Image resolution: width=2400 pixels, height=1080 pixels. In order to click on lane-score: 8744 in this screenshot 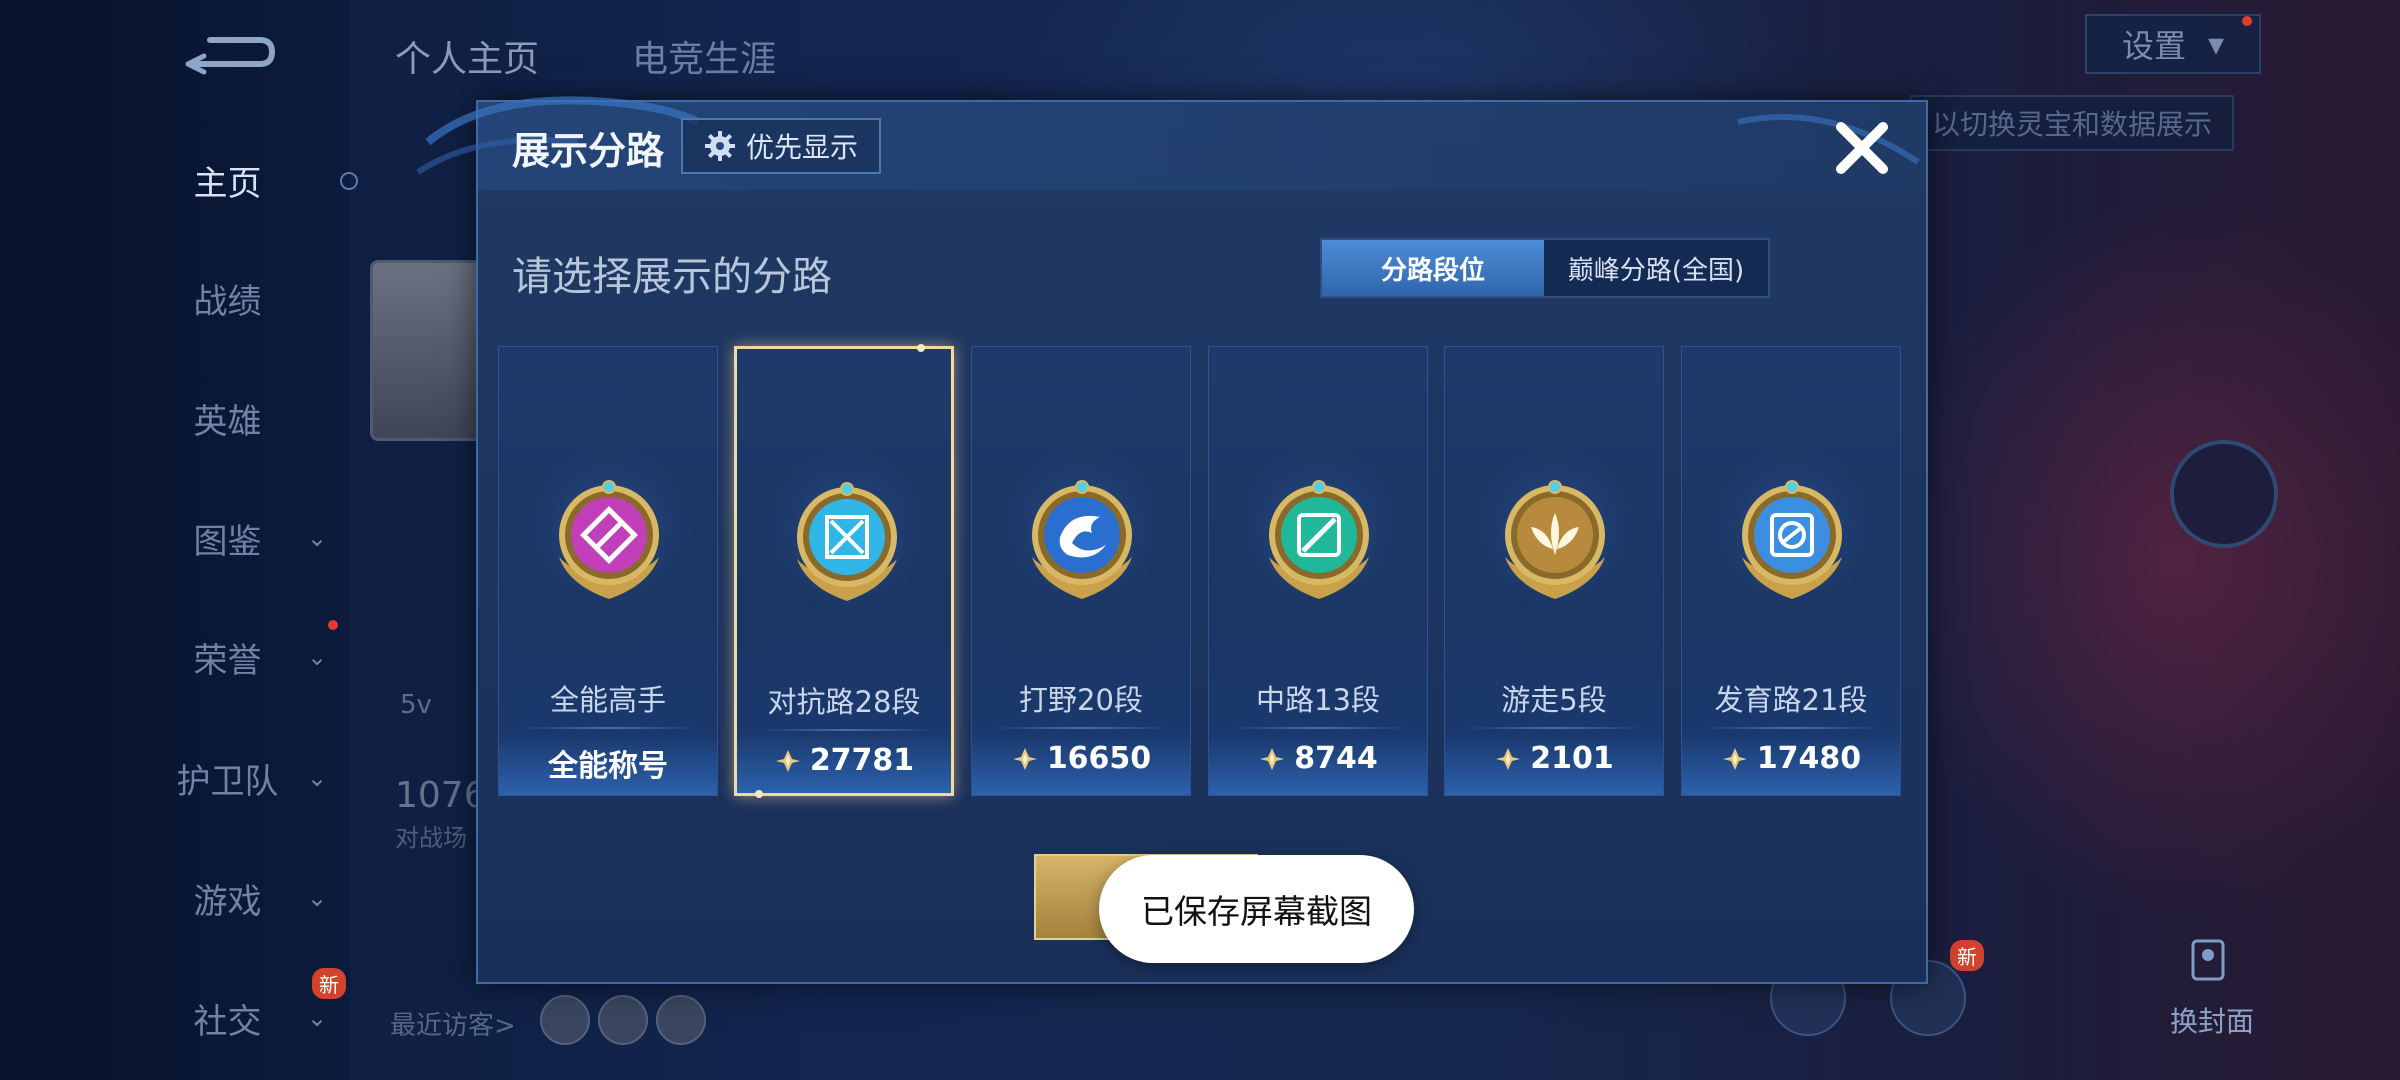, I will do `click(1318, 758)`.